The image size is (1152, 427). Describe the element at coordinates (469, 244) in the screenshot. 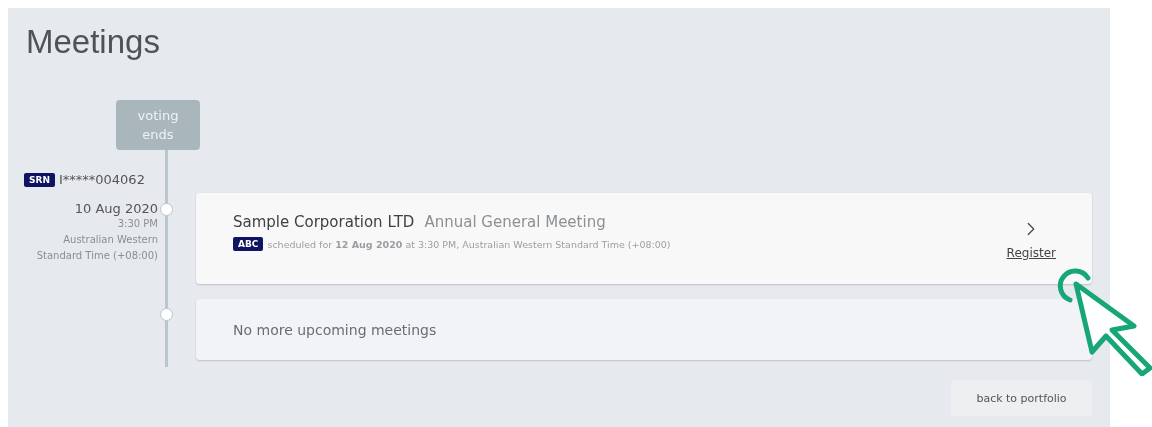

I see `schedule-text: scheduled for 12 Aug 2020 at 3:30 PM, Australian Western Standard Time (+08:00)` at that location.